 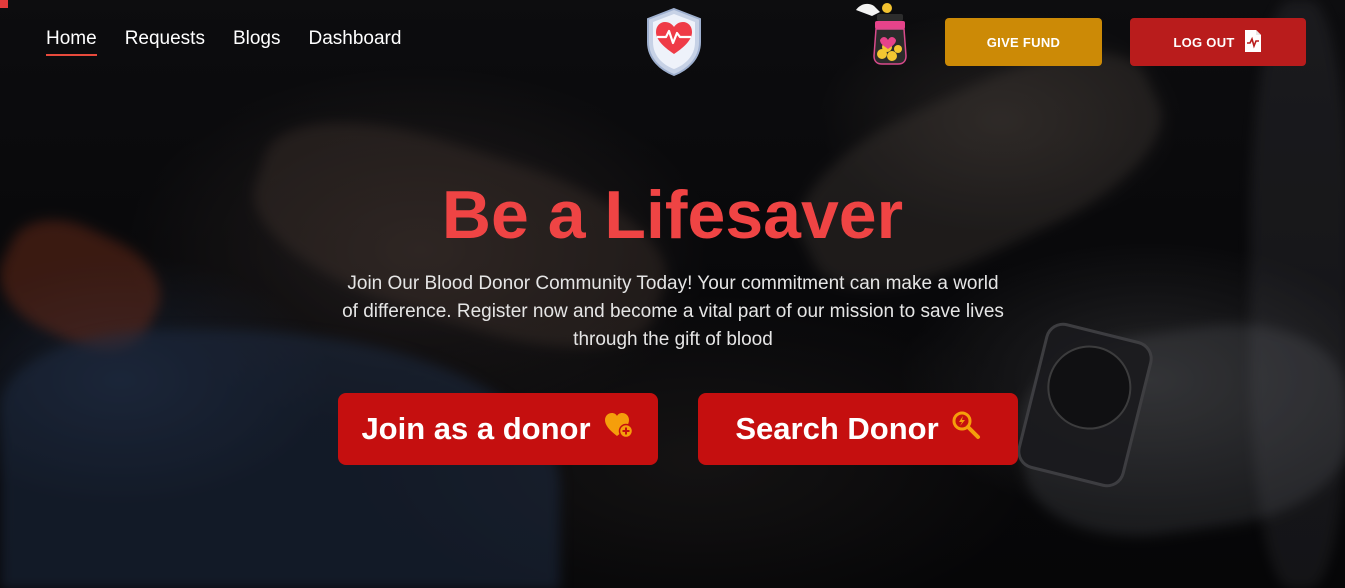 What do you see at coordinates (1204, 42) in the screenshot?
I see `logout-label: LOG OUT` at bounding box center [1204, 42].